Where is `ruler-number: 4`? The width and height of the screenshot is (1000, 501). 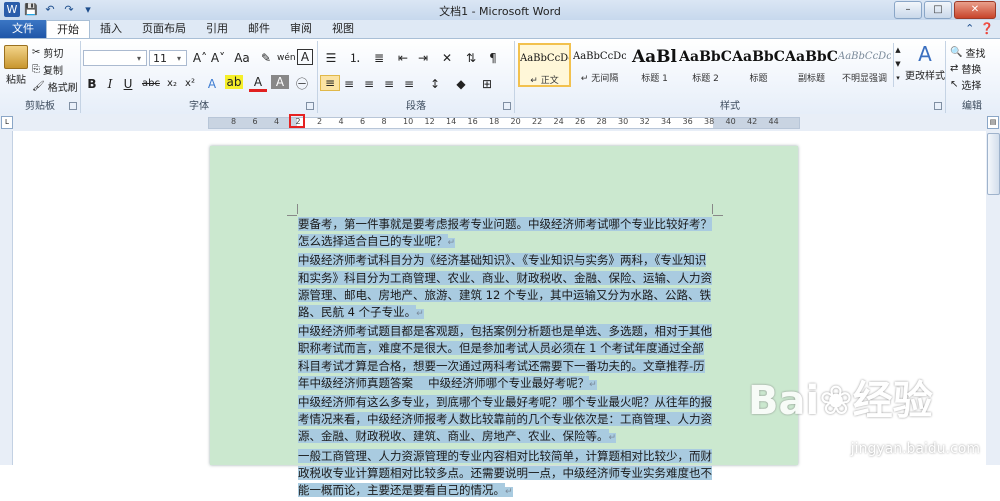 ruler-number: 4 is located at coordinates (277, 121).